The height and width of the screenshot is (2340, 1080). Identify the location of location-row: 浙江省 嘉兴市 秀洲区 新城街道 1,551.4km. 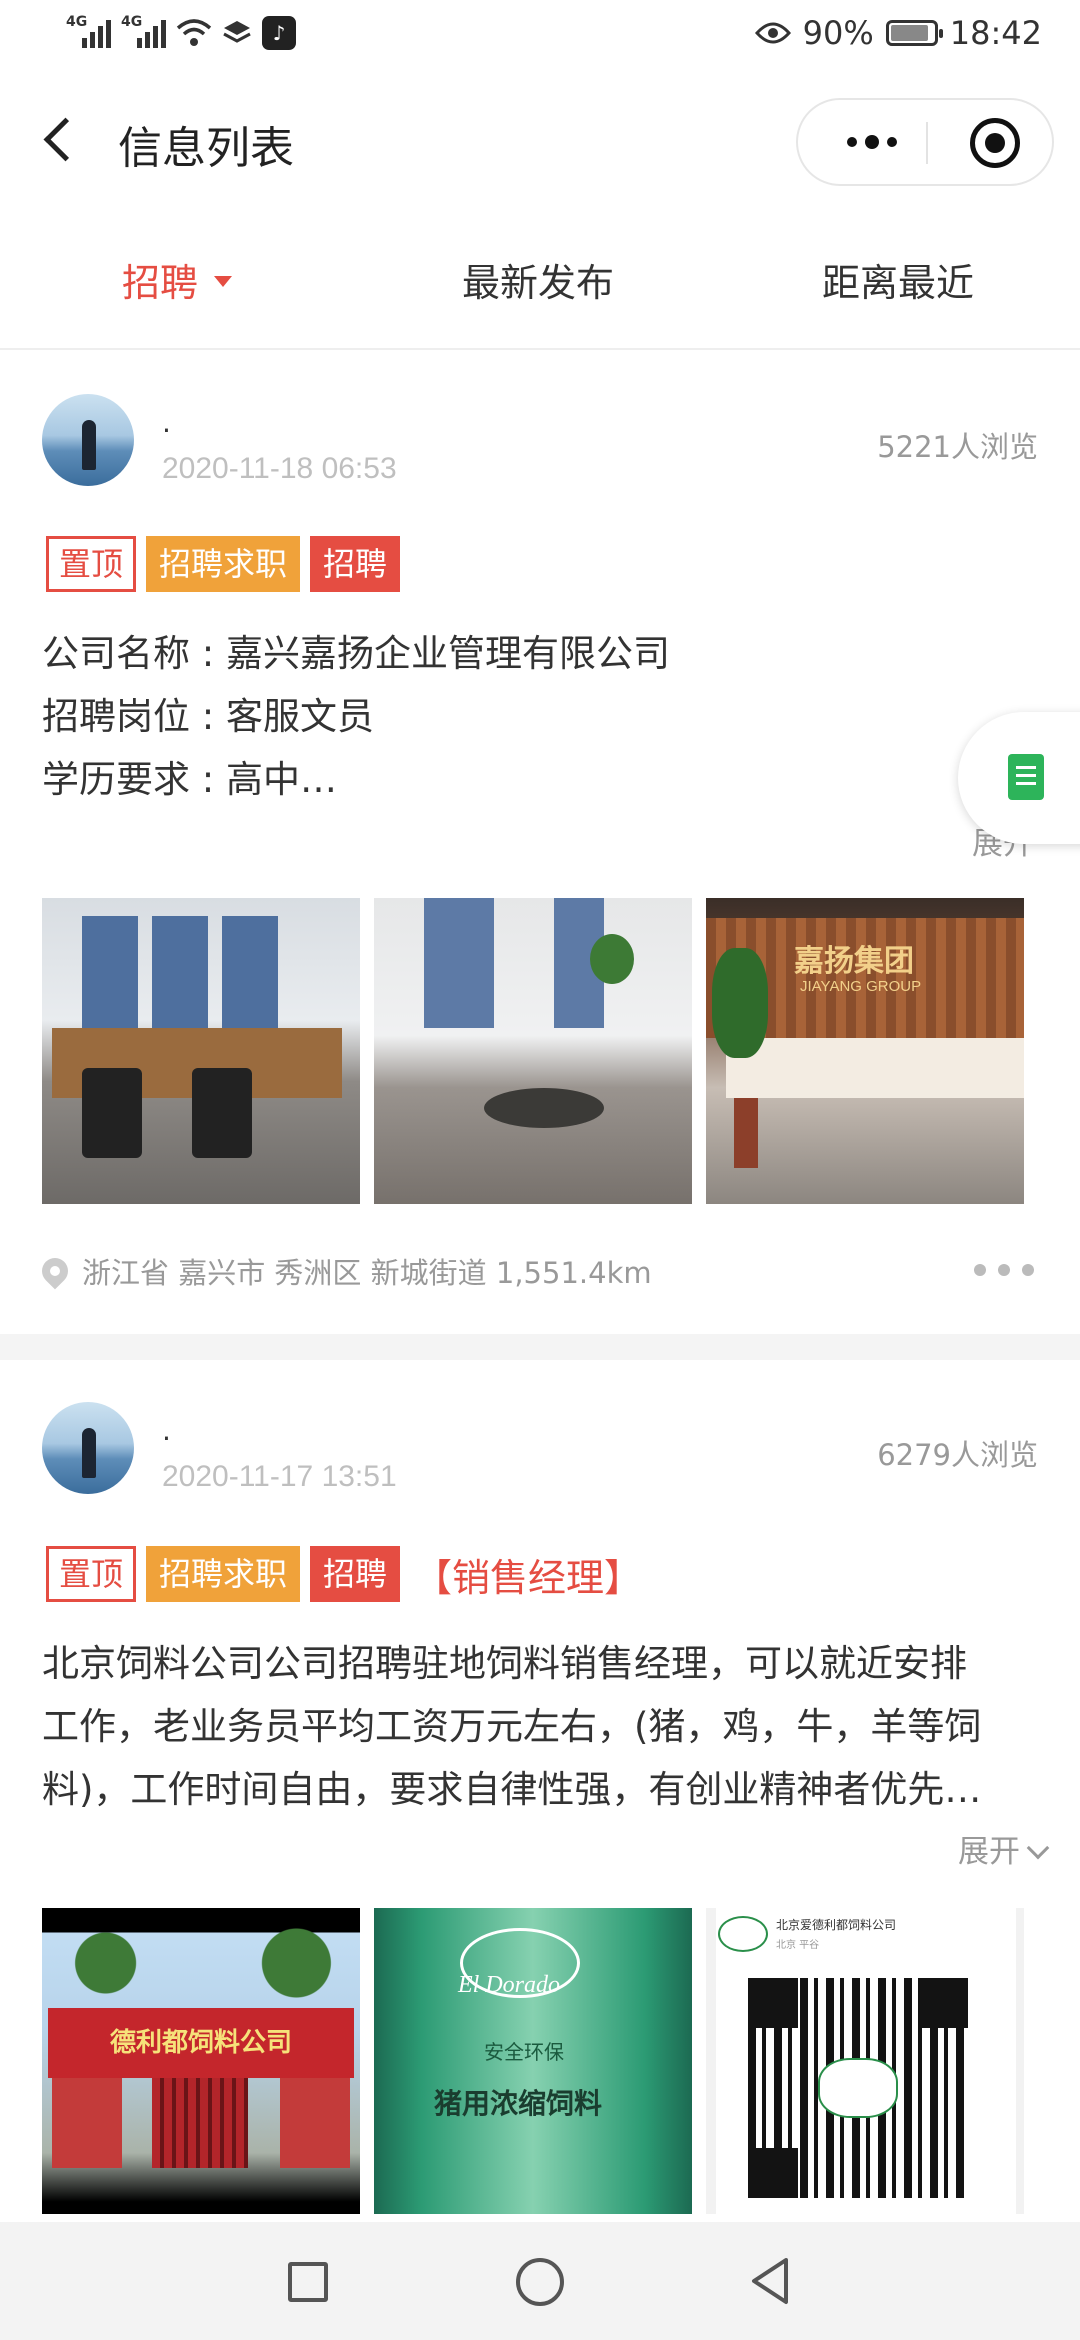
(344, 1271).